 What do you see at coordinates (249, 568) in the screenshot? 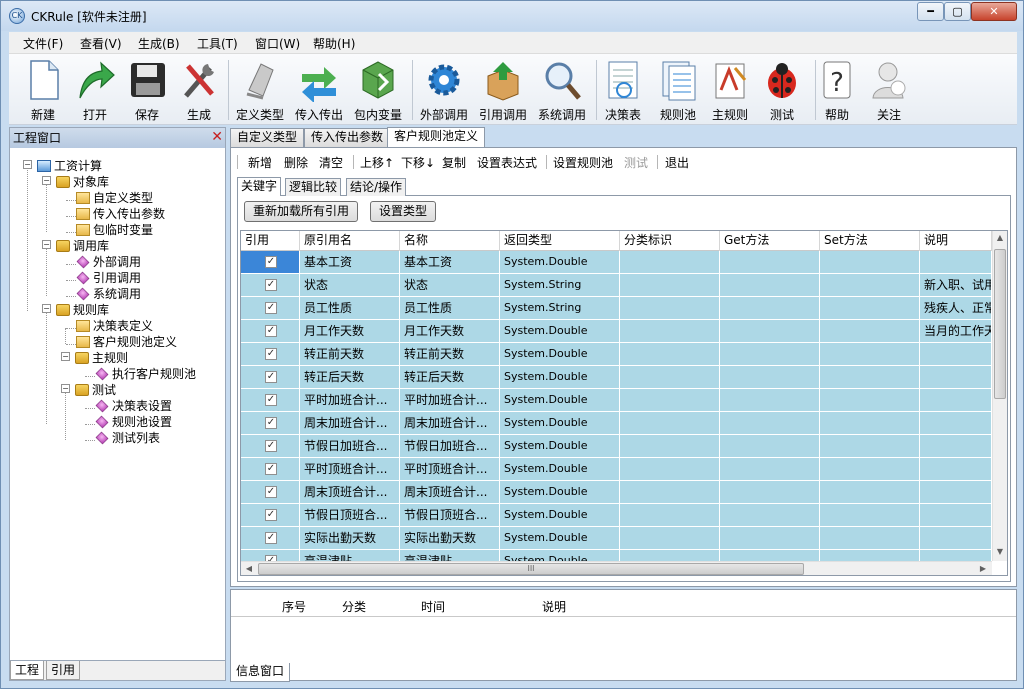
I see `scroll-left-icon: ◀` at bounding box center [249, 568].